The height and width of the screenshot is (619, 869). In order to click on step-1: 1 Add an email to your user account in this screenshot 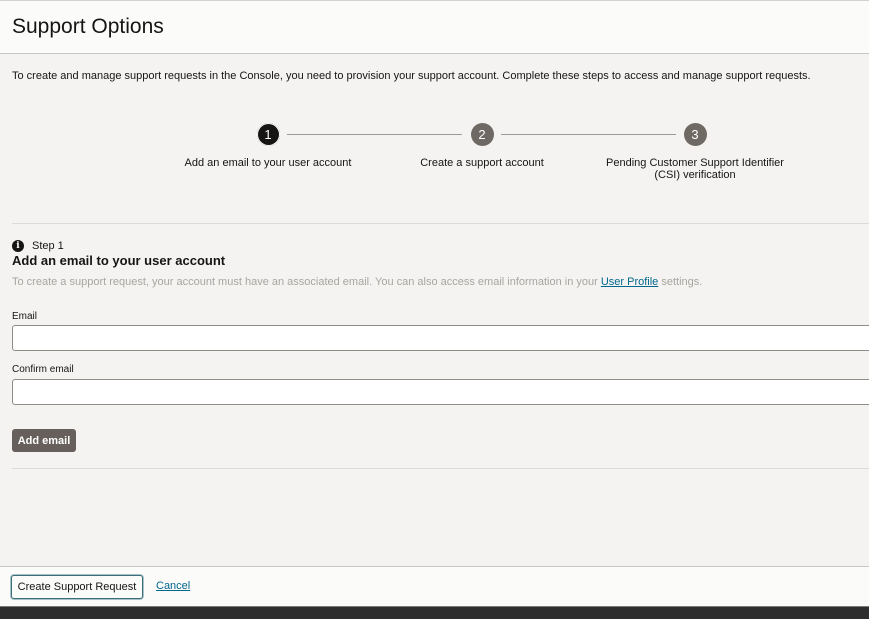, I will do `click(268, 146)`.